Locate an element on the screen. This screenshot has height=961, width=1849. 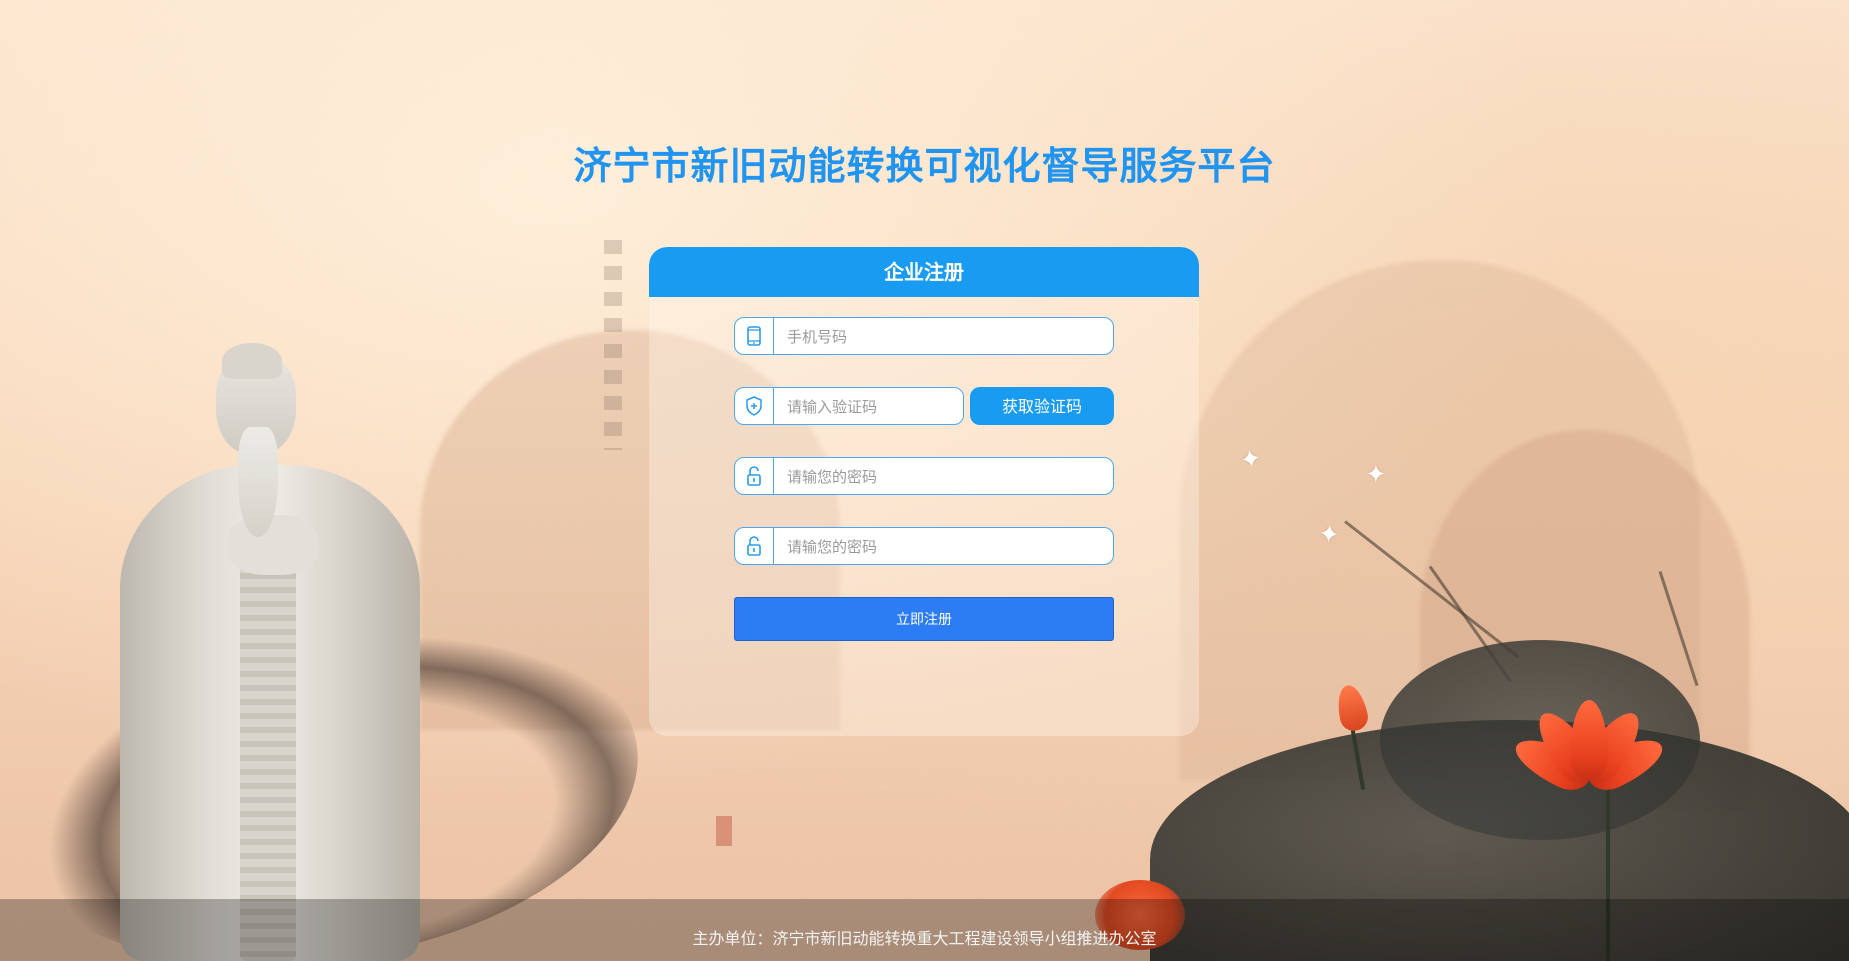
verification-code-field is located at coordinates (849, 406).